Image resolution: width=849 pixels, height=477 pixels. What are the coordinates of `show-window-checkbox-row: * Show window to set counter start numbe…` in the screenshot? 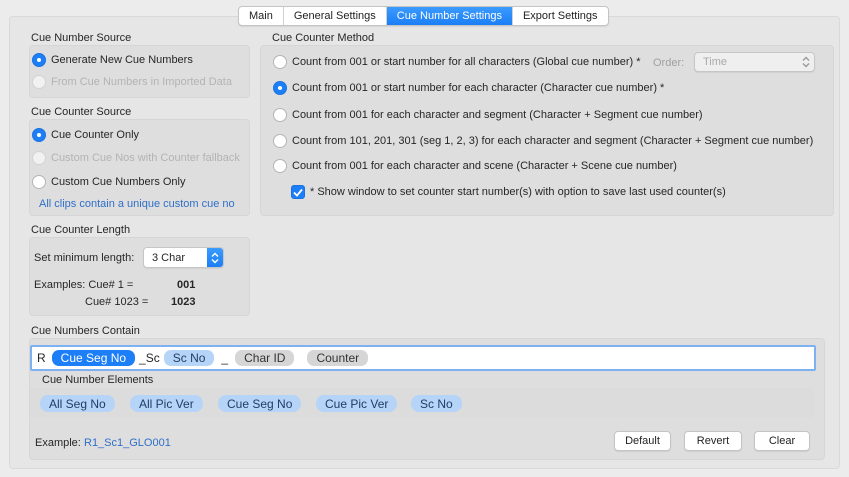 It's located at (508, 192).